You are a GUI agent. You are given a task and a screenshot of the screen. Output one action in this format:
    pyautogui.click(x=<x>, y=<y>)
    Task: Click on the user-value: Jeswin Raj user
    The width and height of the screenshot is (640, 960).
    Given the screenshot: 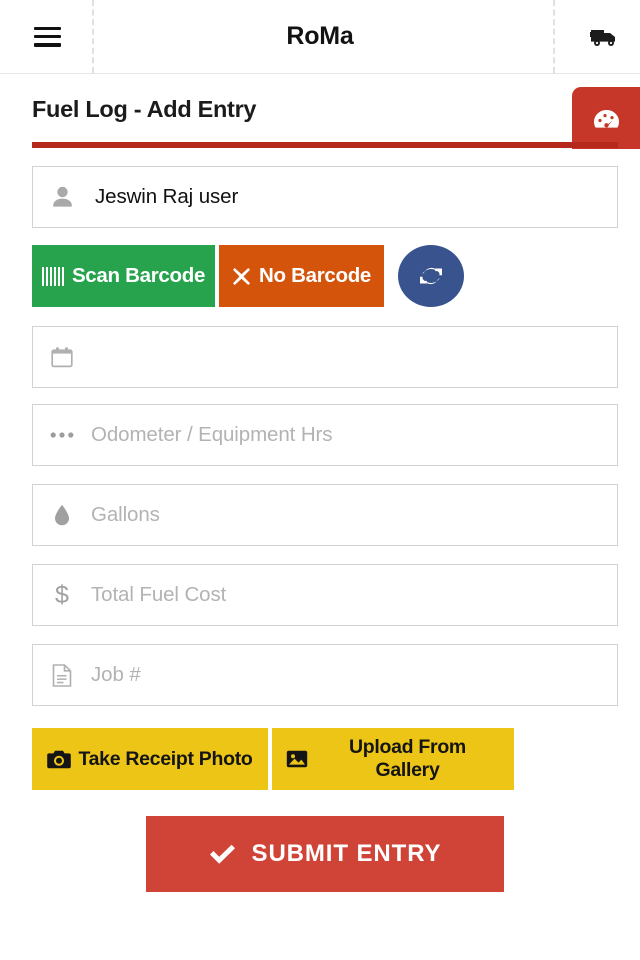 What is the action you would take?
    pyautogui.click(x=167, y=196)
    